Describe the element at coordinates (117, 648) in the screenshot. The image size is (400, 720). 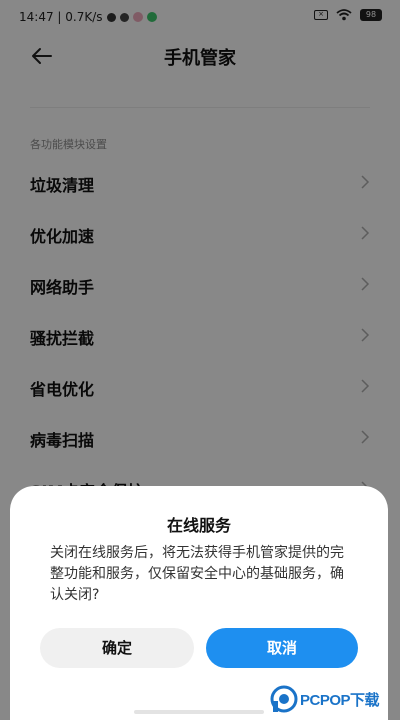
I see `confirm-button: 确定` at that location.